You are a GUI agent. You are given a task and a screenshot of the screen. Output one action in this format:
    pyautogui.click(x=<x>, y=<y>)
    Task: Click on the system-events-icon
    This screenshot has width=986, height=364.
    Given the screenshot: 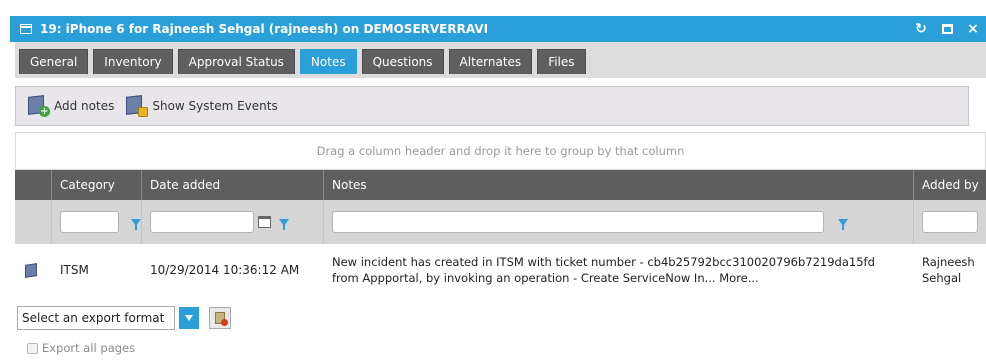 What is the action you would take?
    pyautogui.click(x=137, y=106)
    